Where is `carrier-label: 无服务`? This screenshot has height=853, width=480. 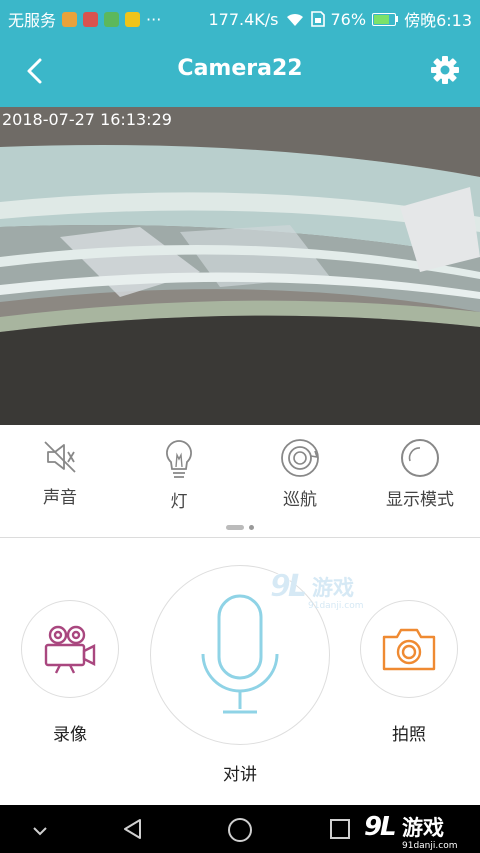
carrier-label: 无服务 is located at coordinates (32, 20).